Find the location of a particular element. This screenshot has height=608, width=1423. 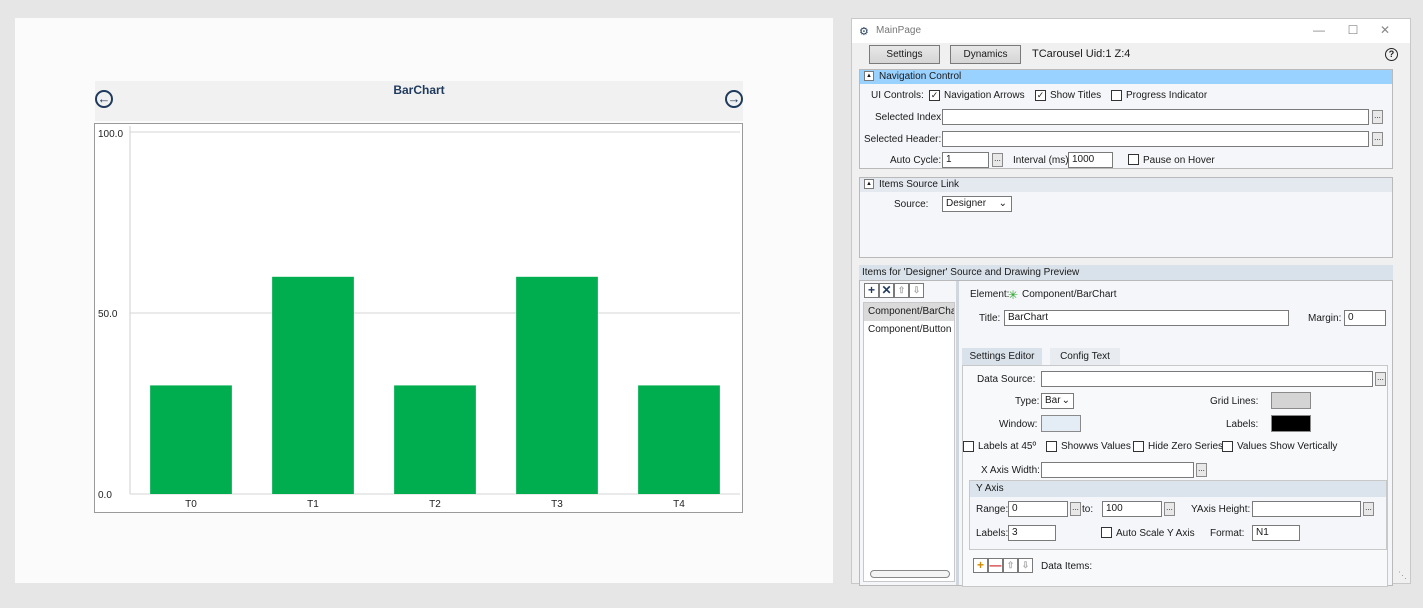

element-label: Element: is located at coordinates (990, 294).